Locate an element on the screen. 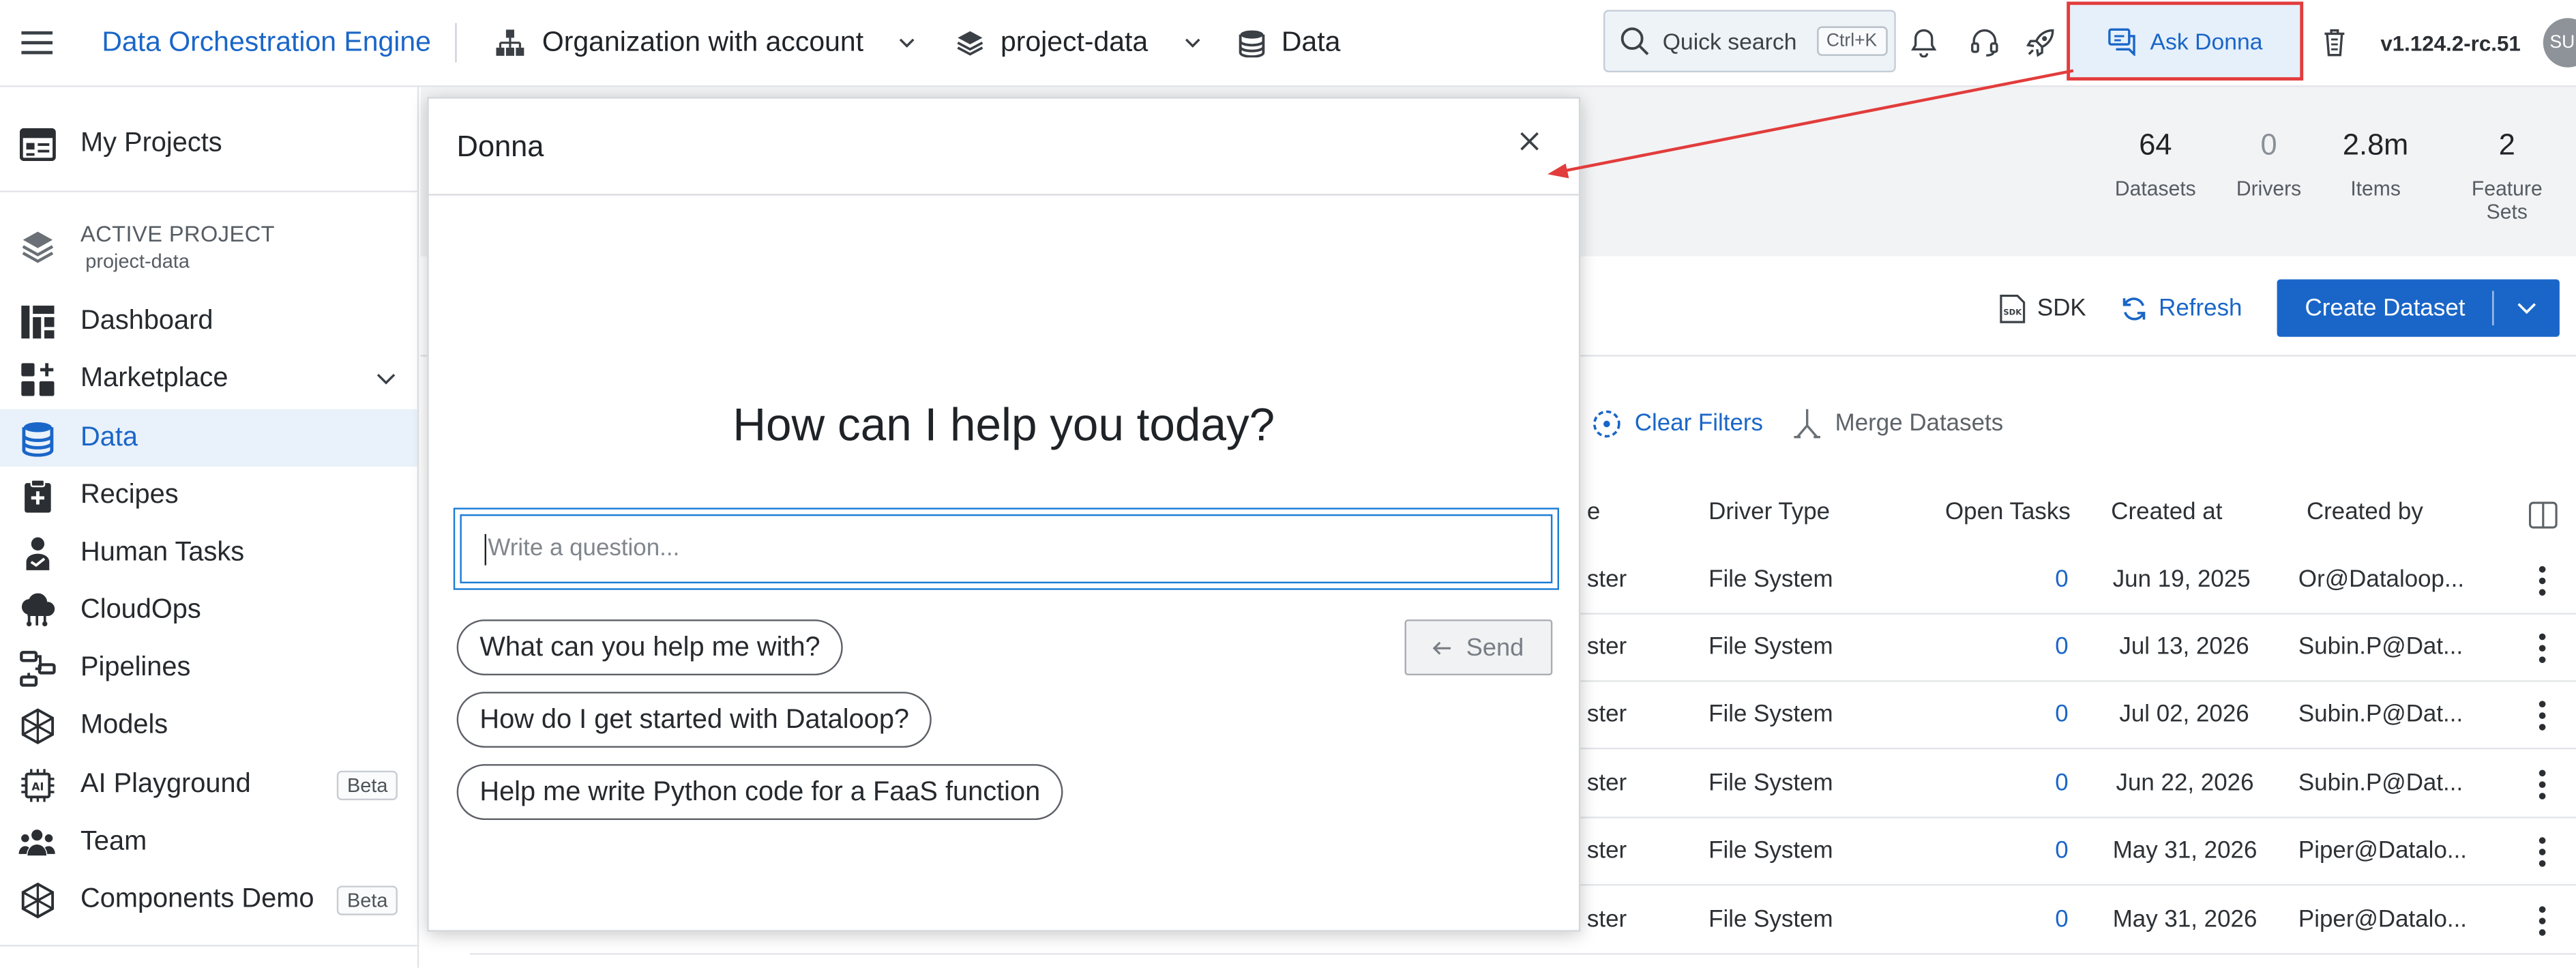 This screenshot has width=2576, height=968. layers-icon is located at coordinates (970, 42).